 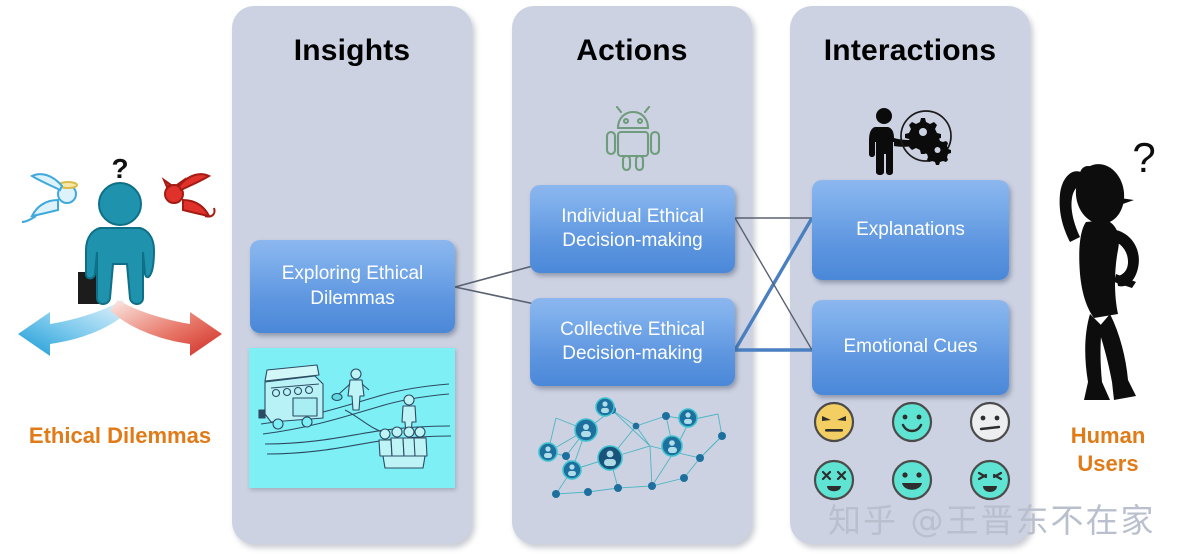 I want to click on column-title-insights: Insights, so click(x=352, y=50).